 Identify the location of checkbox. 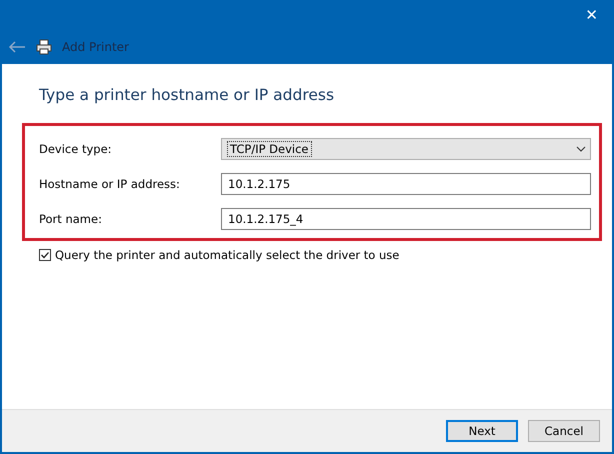
(45, 255).